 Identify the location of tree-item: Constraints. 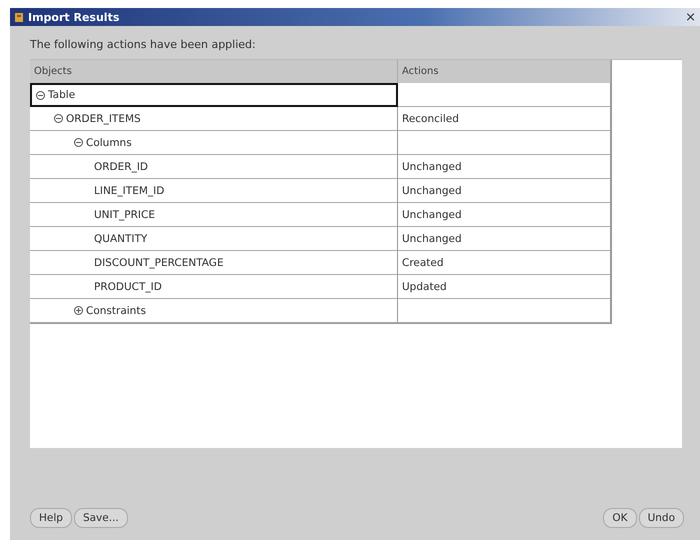
(214, 311).